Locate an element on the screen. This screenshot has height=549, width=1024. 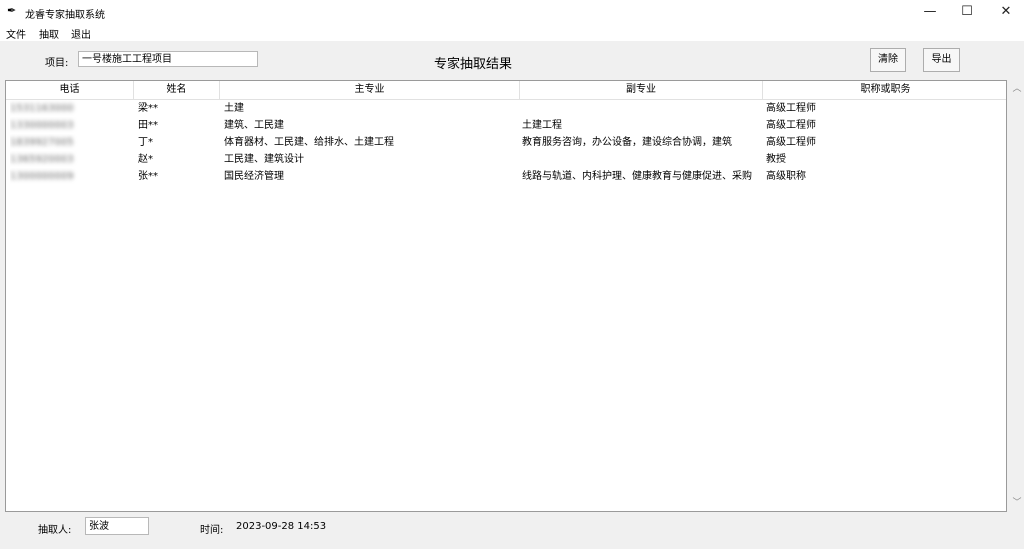
table-row: 1365920003 赵* 工民建、建筑设计 教授 is located at coordinates (506, 159).